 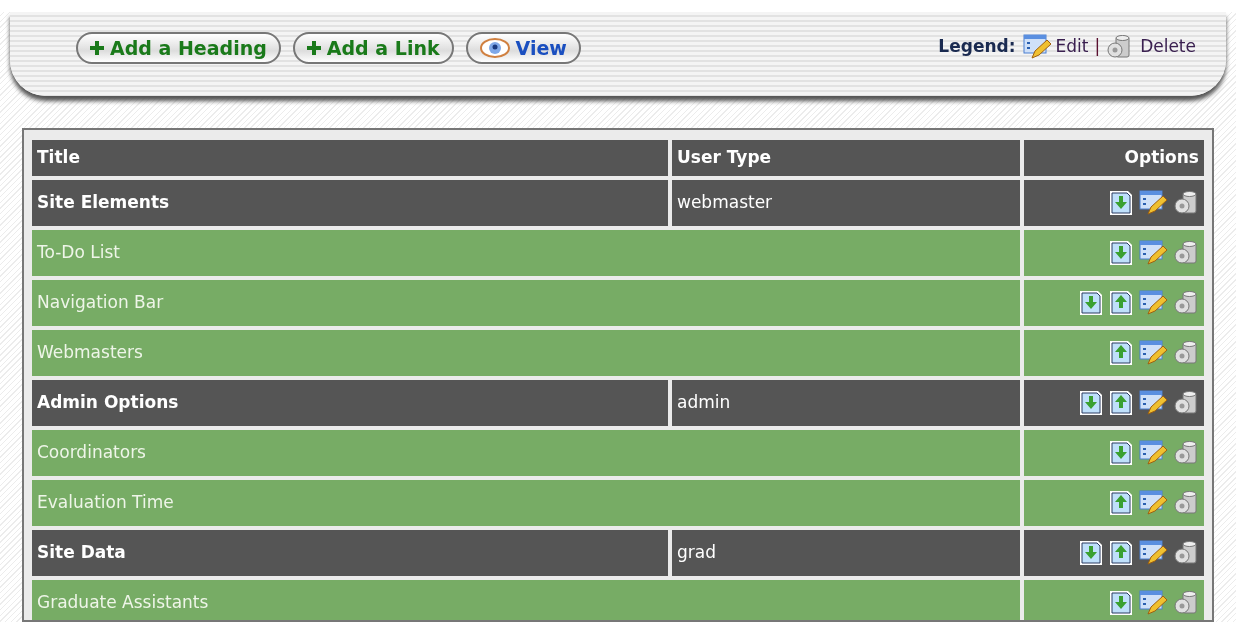 What do you see at coordinates (526, 253) in the screenshot?
I see `link-cell: To-Do List` at bounding box center [526, 253].